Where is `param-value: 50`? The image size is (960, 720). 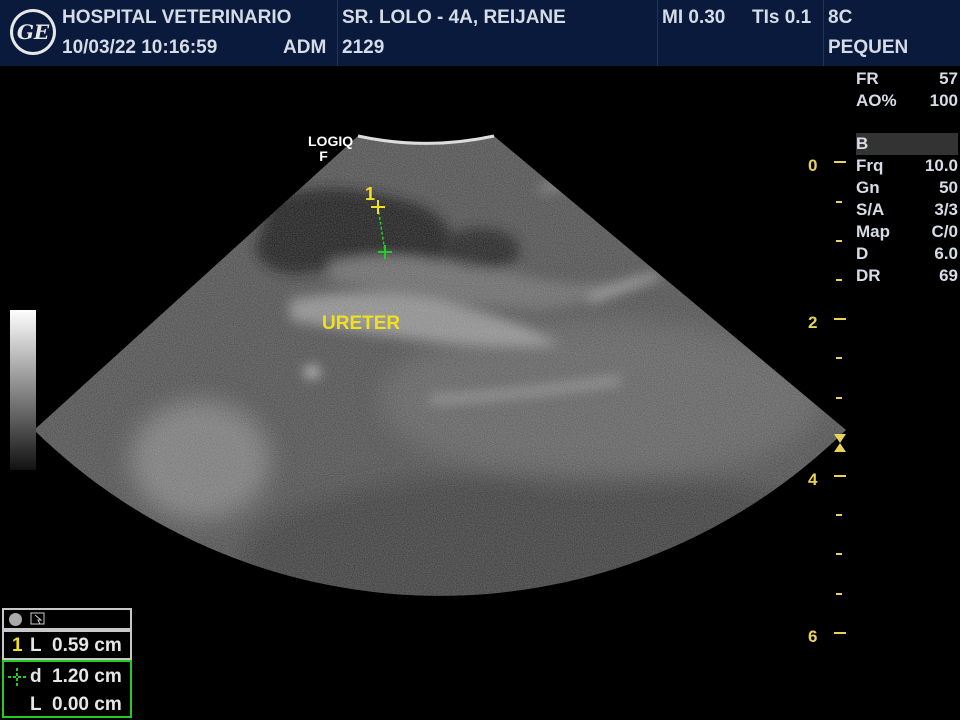 param-value: 50 is located at coordinates (948, 187).